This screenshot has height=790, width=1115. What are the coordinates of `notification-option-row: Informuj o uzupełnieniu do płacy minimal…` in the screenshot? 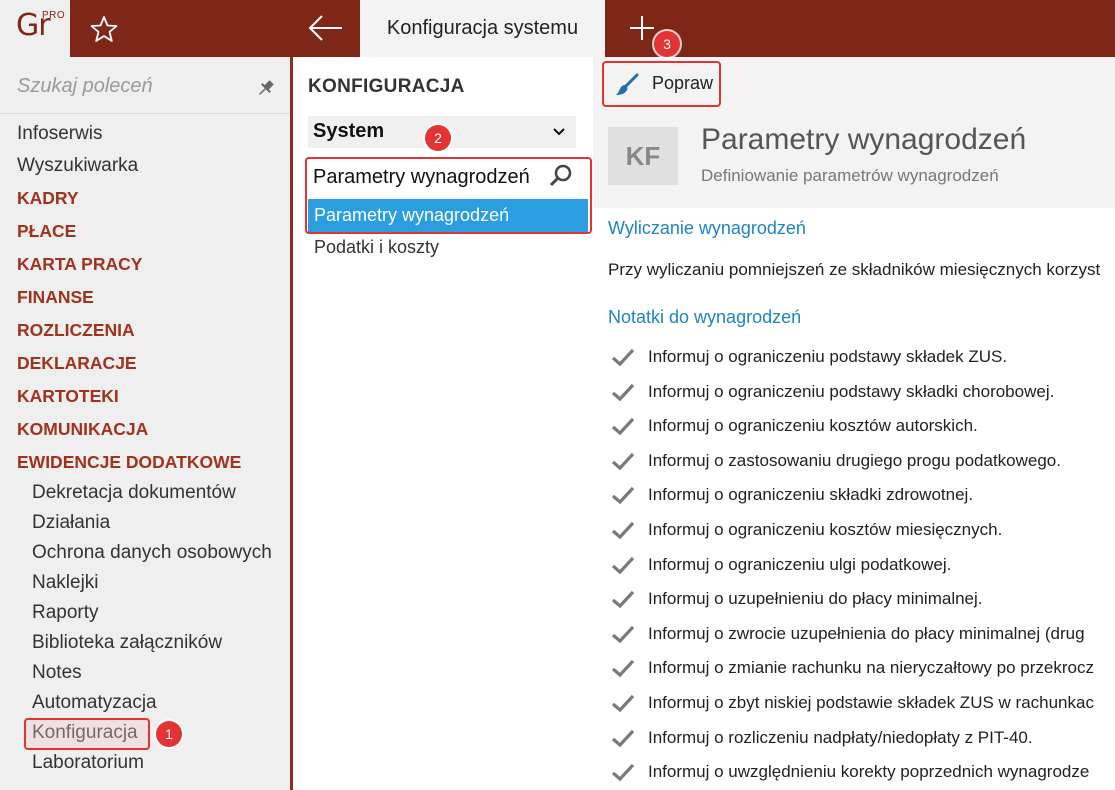 It's located at (863, 601).